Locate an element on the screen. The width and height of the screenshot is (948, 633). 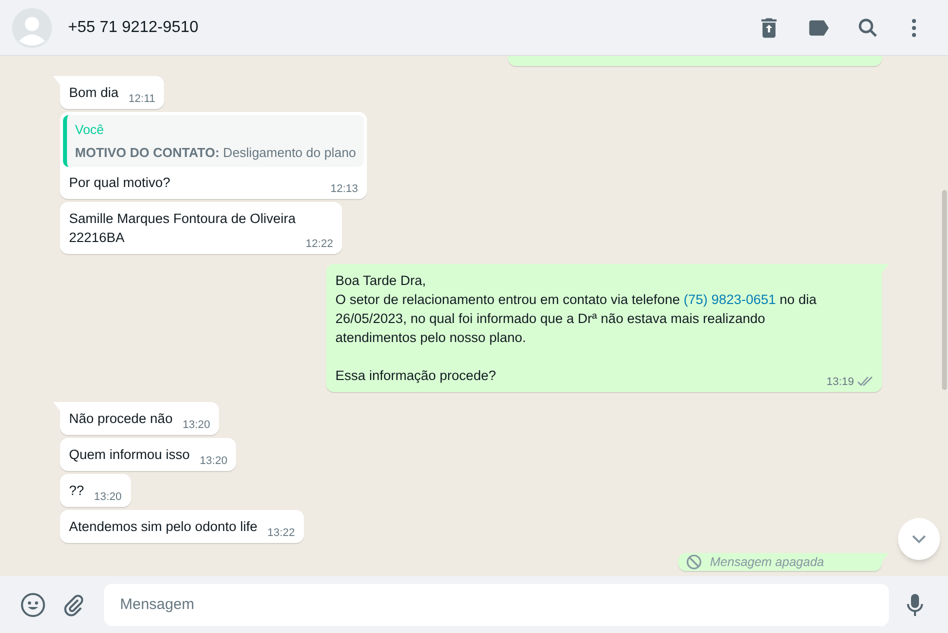
blocked-icon is located at coordinates (694, 562).